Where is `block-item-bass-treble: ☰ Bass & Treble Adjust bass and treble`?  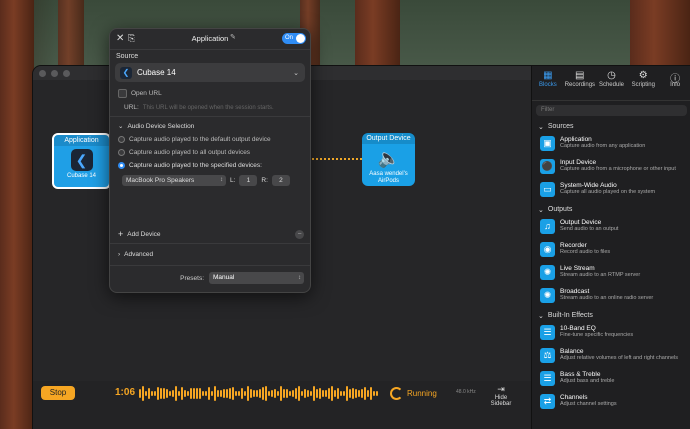
block-item-bass-treble: ☰ Bass & Treble Adjust bass and treble is located at coordinates (611, 380).